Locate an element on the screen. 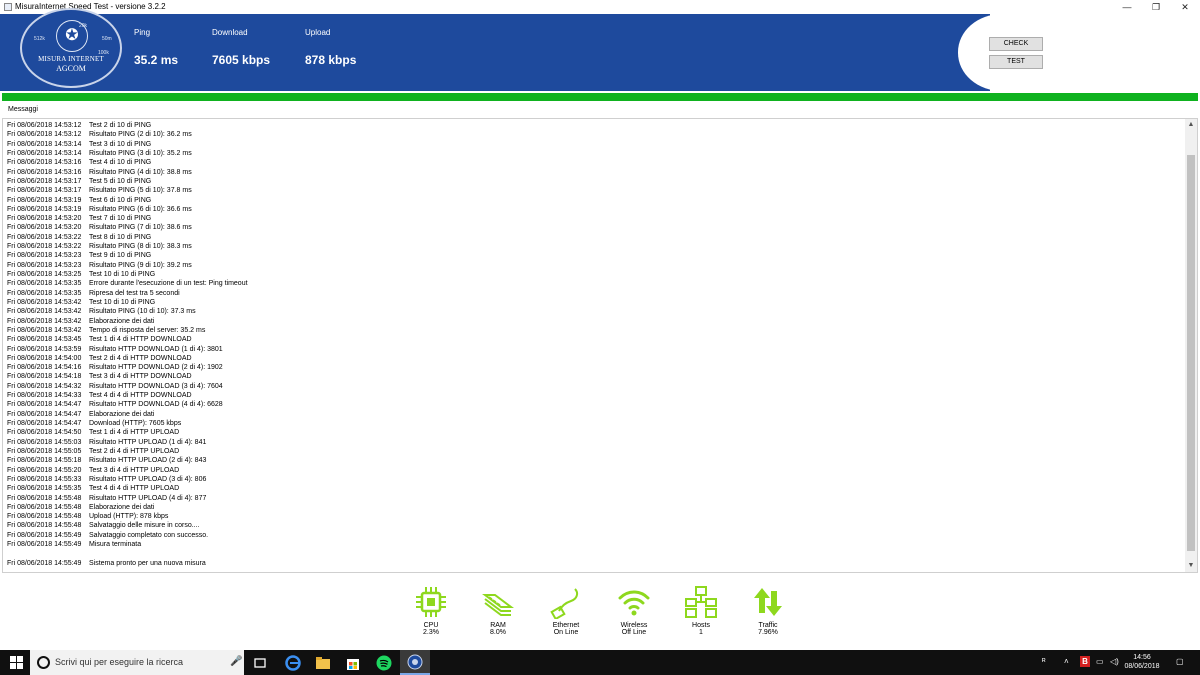  misurainternet-app-icon is located at coordinates (415, 662).